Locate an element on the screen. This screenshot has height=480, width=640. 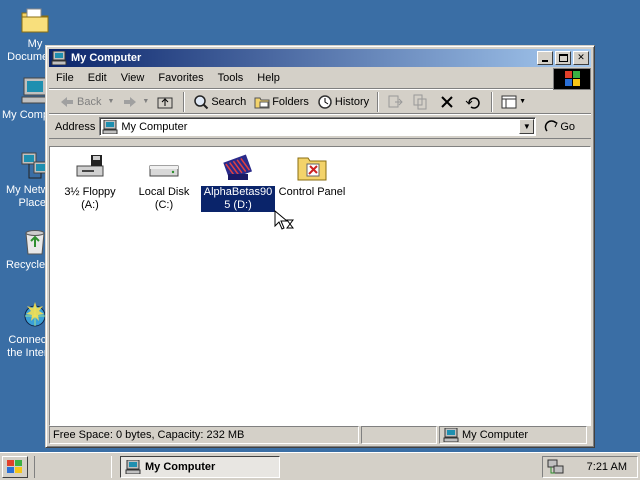
views-dropdown-icon: ▼ is located at coordinates (523, 101).